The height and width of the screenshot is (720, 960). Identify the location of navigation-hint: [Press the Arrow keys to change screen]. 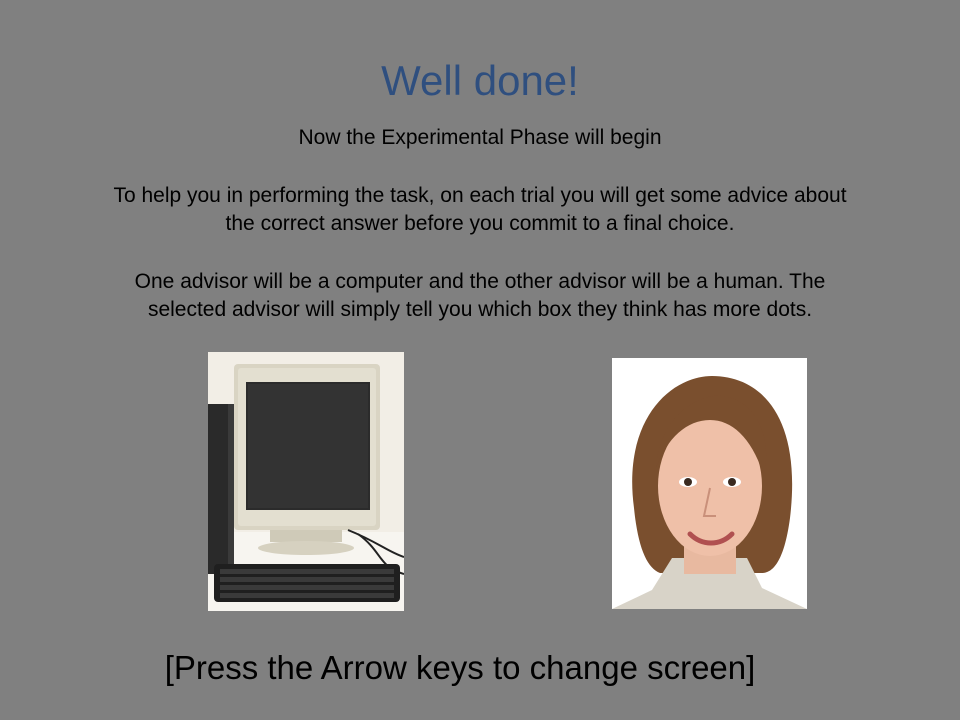
(460, 667).